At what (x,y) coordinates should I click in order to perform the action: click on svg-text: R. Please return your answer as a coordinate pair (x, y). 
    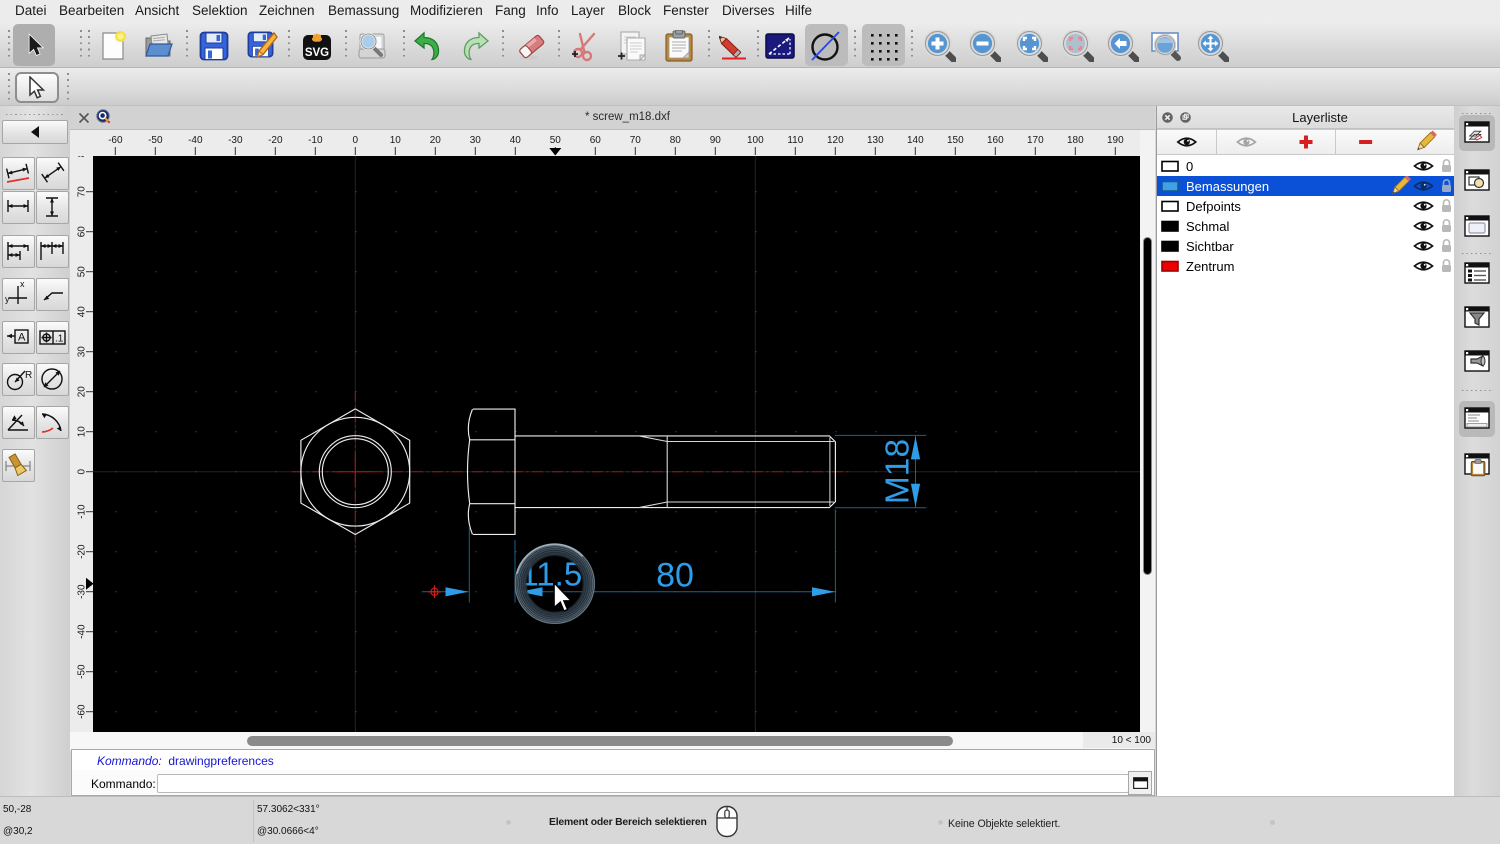
    Looking at the image, I should click on (28, 375).